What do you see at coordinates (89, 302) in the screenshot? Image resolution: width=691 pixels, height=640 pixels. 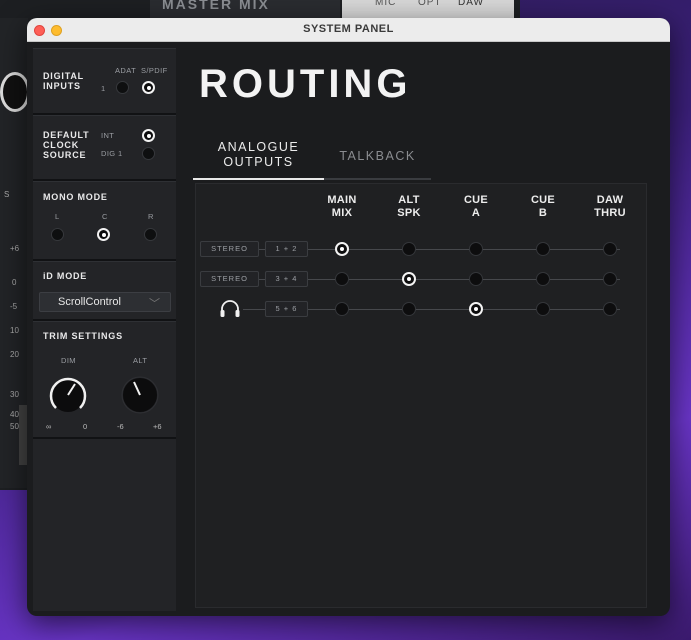 I see `id-mode-selected-value: ScrollControl` at bounding box center [89, 302].